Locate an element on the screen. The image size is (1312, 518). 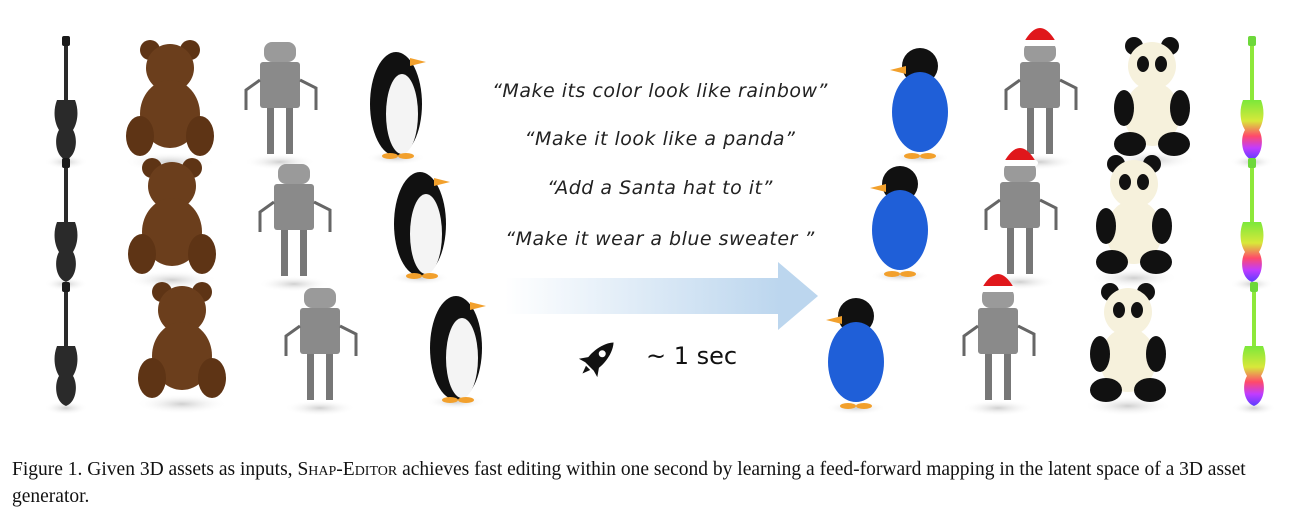
rocket-icon is located at coordinates (596, 360).